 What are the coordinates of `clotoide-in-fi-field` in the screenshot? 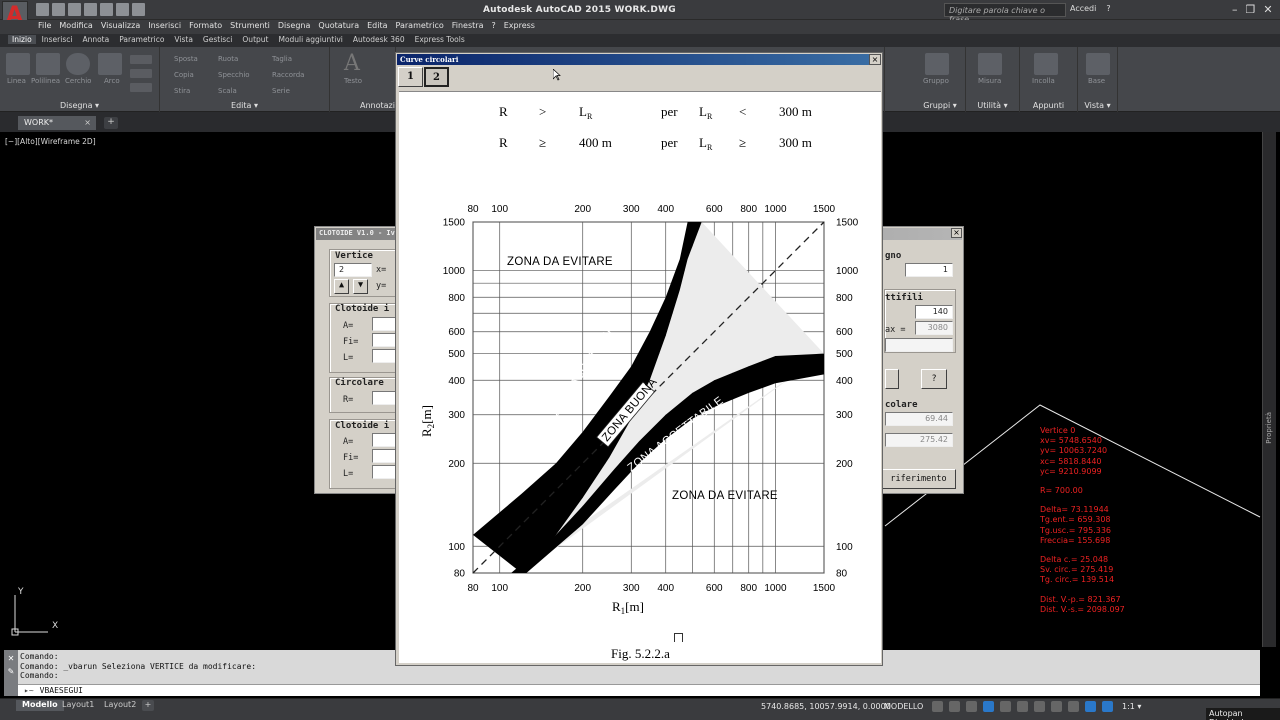 It's located at (384, 340).